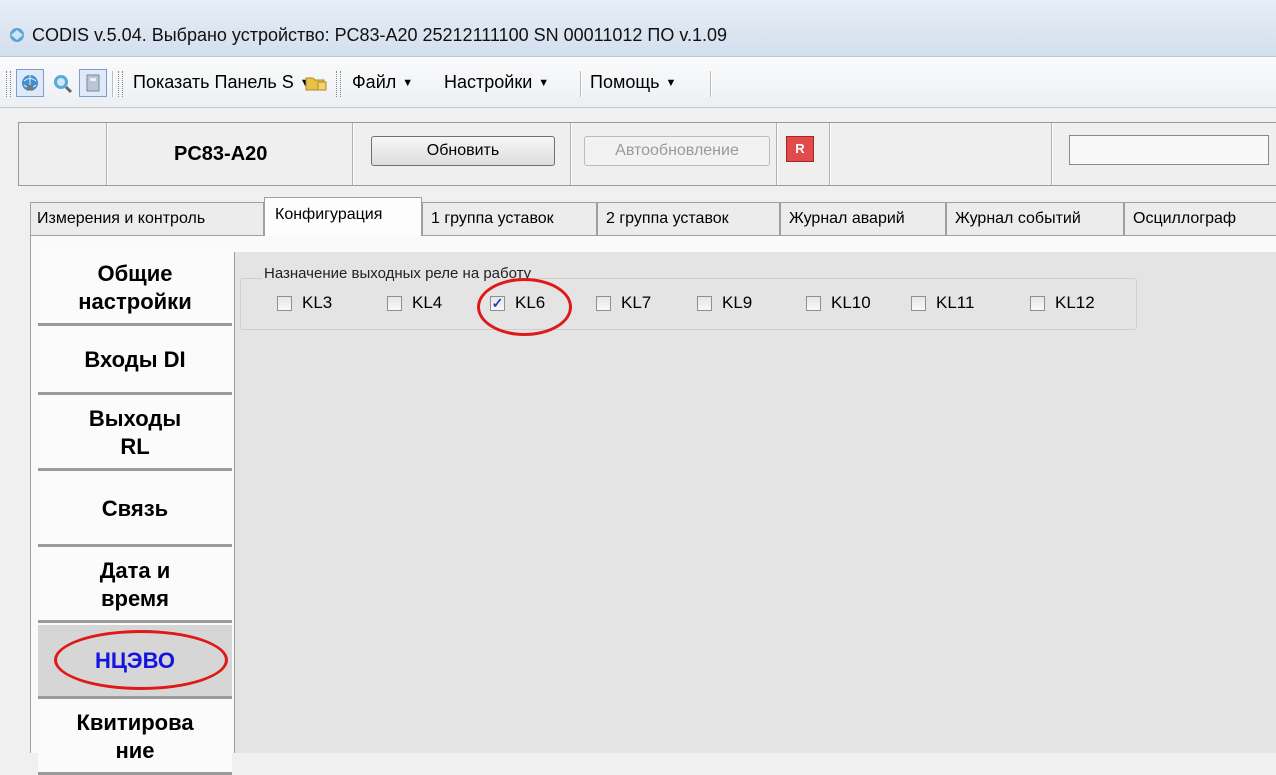  What do you see at coordinates (677, 151) in the screenshot?
I see `autorefresh-button: Автообновление` at bounding box center [677, 151].